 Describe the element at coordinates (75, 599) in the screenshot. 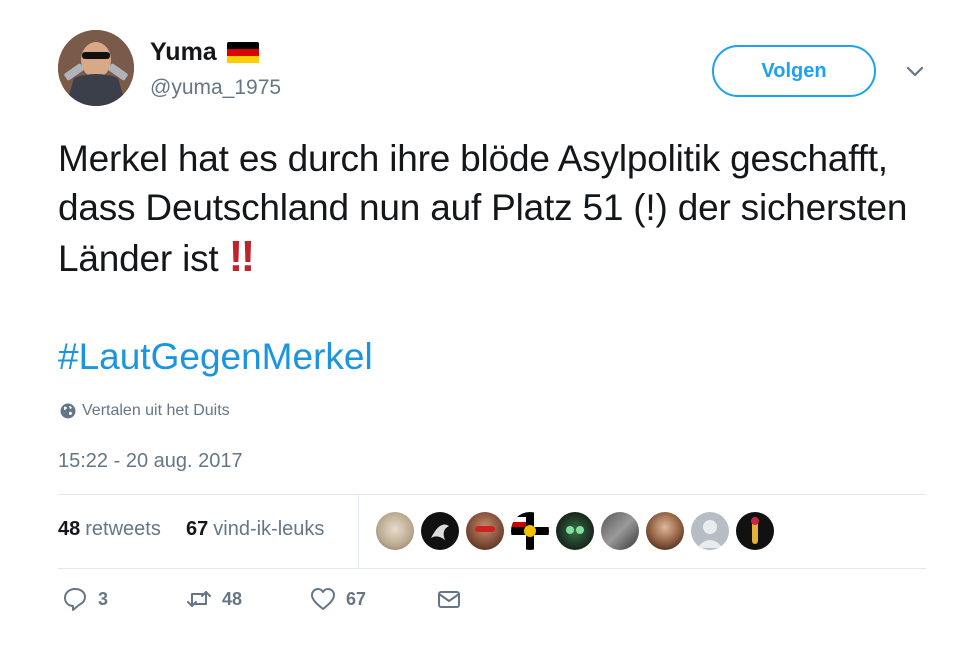

I see `reply-icon` at that location.